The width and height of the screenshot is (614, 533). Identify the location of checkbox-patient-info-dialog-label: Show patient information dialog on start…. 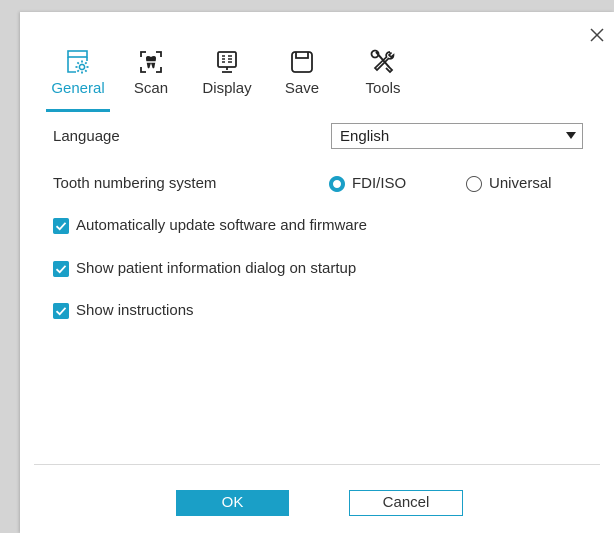
(216, 268).